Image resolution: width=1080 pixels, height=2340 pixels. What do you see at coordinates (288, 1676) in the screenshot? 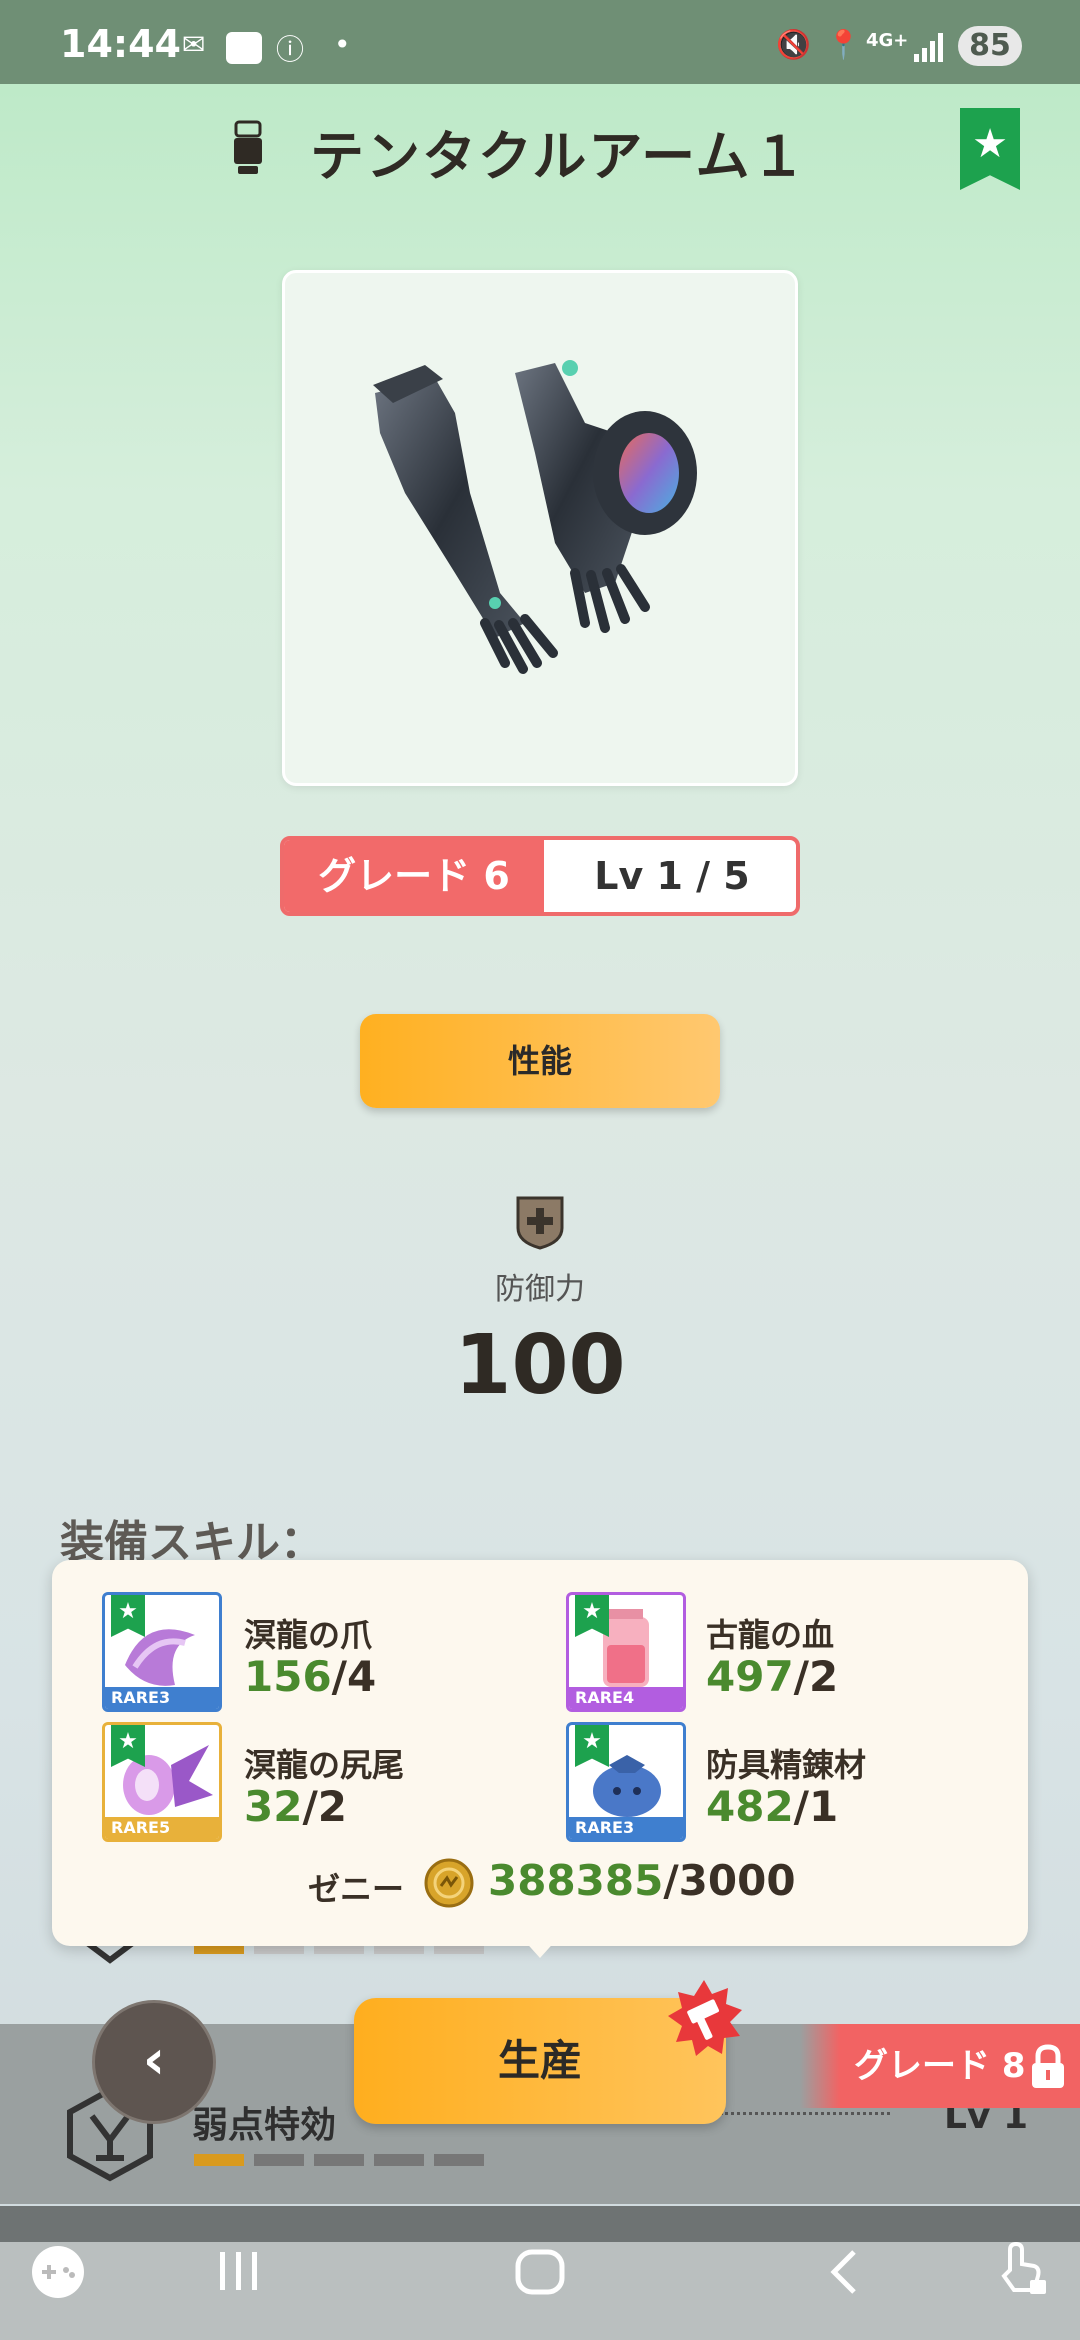
I see `material-have: 156` at bounding box center [288, 1676].